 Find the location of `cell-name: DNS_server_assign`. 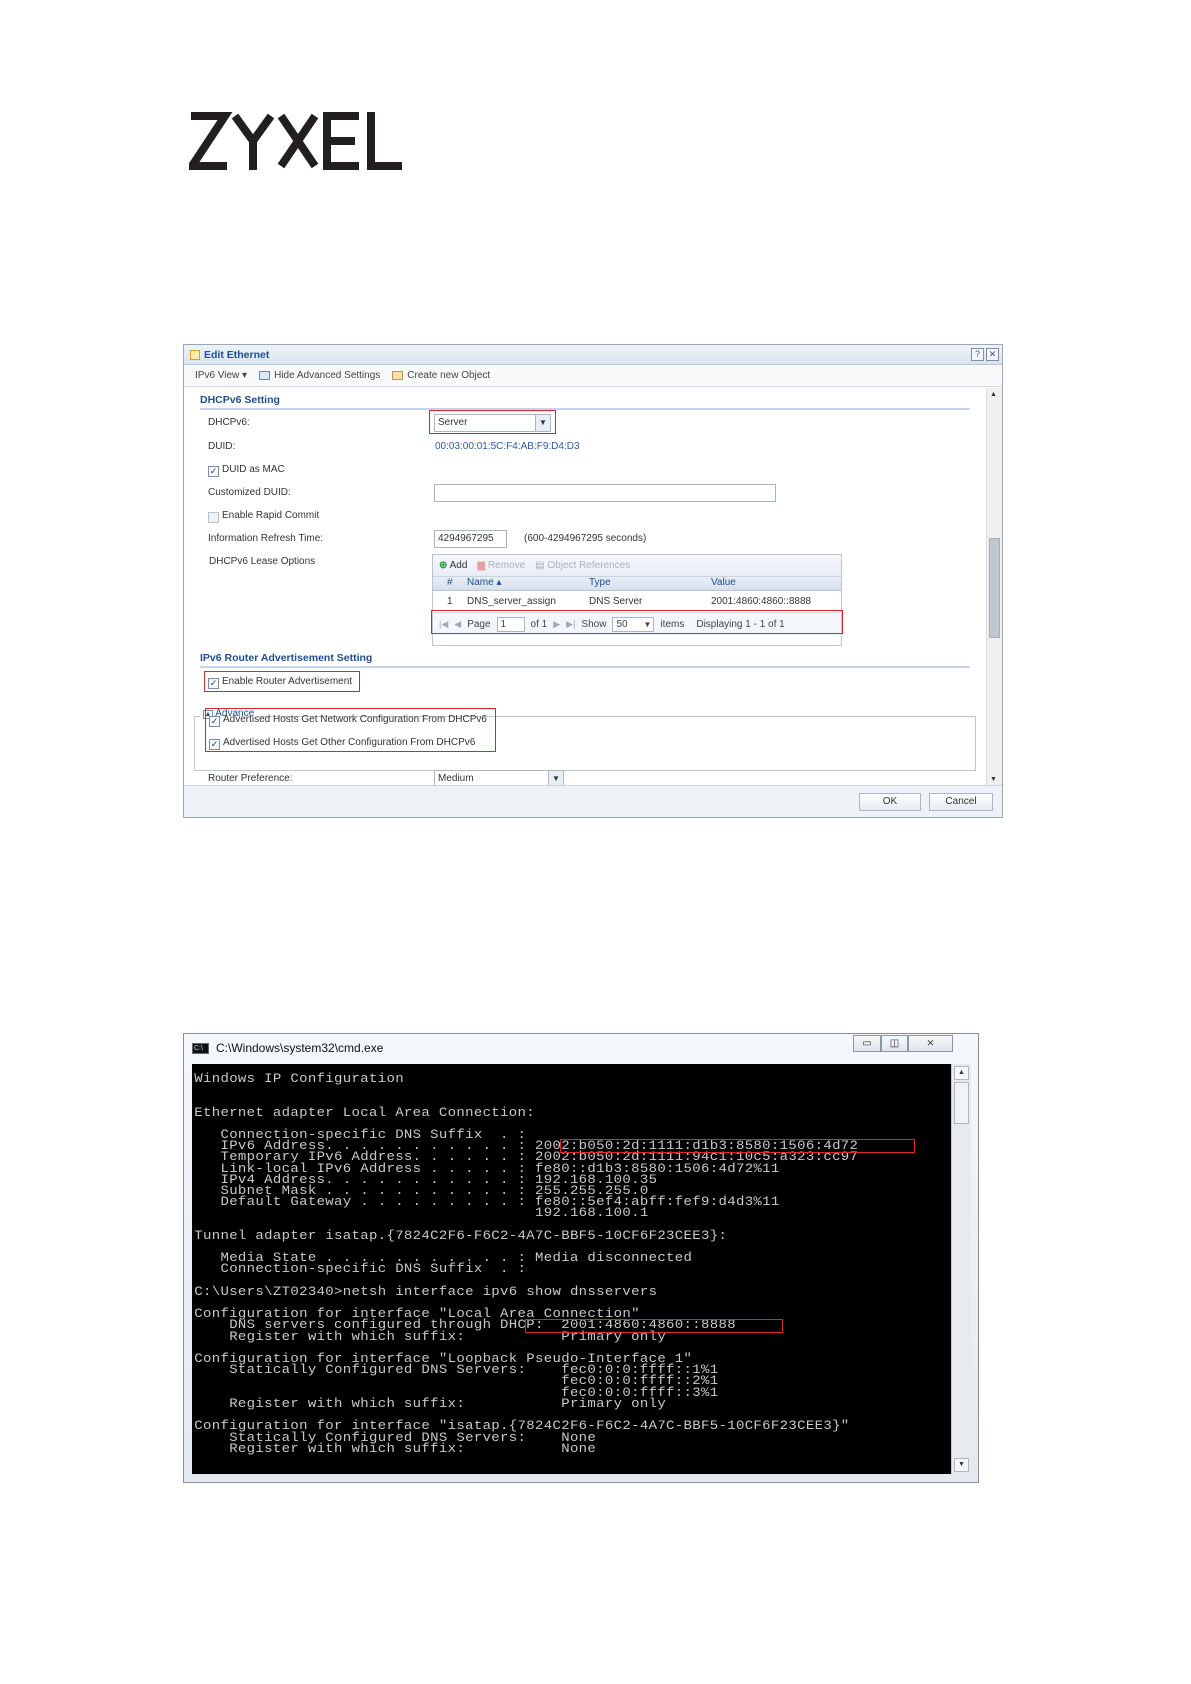

cell-name: DNS_server_assign is located at coordinates (511, 601).